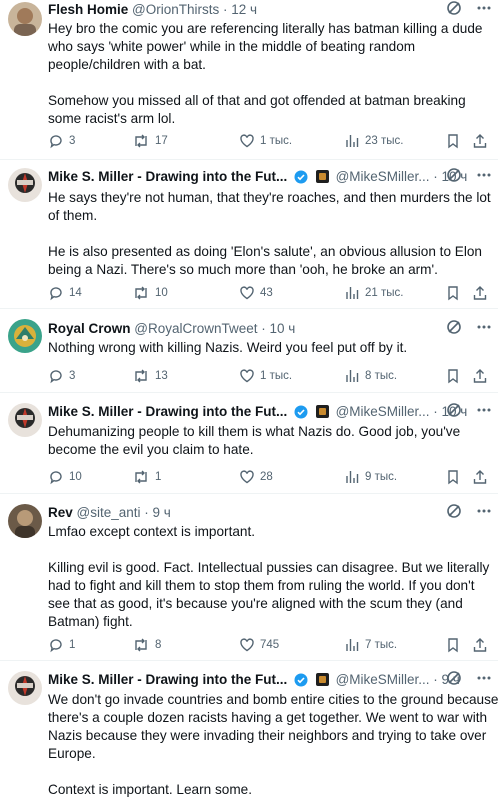 This screenshot has height=800, width=498. I want to click on reply-button: 1, so click(61, 645).